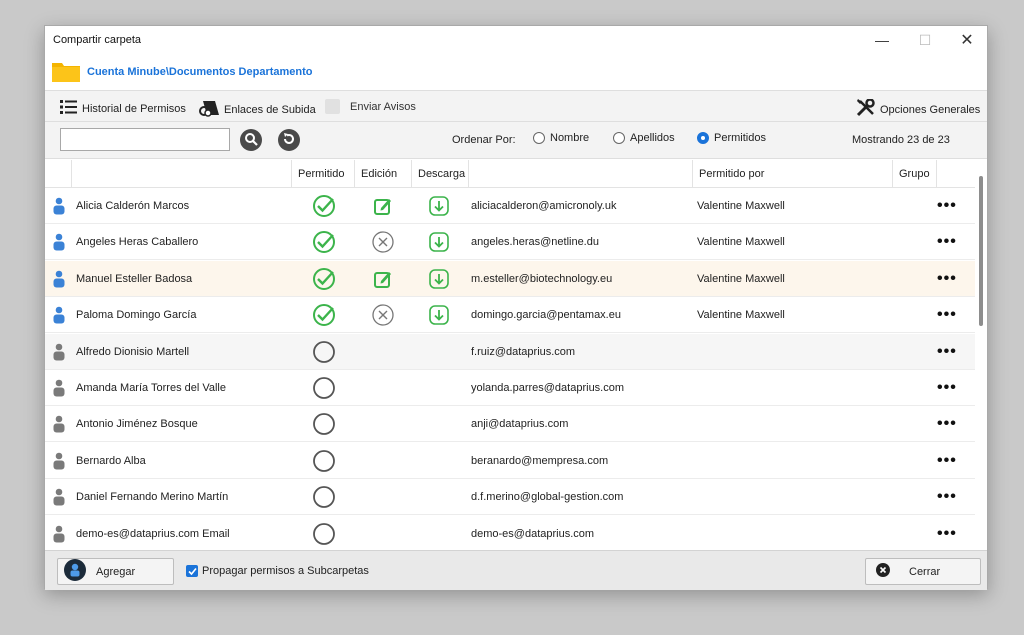 The image size is (1024, 635). I want to click on user-name: Antonio Jiménez Bosque, so click(137, 424).